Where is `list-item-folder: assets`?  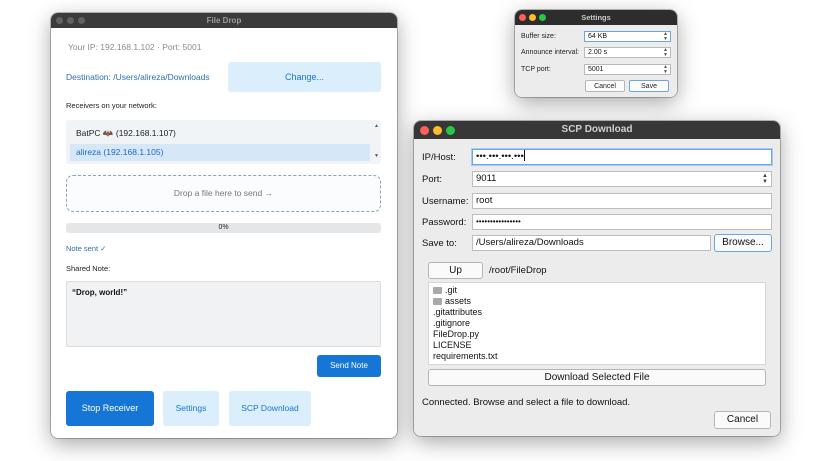 list-item-folder: assets is located at coordinates (452, 301).